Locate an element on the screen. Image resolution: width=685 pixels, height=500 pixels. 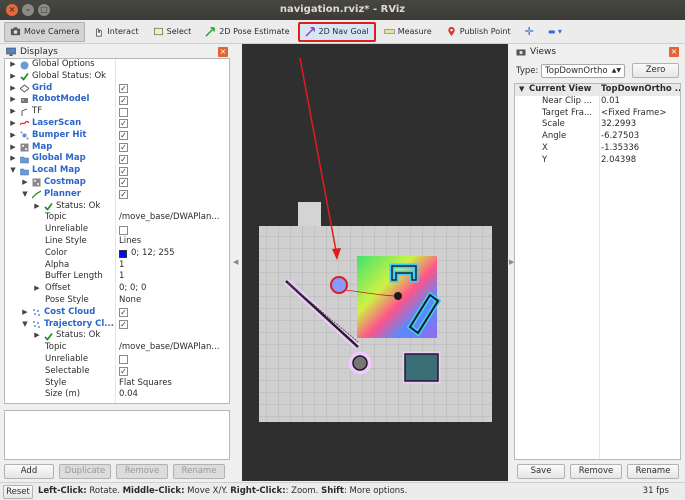
zero-view-button: Zero is located at coordinates (655, 70).